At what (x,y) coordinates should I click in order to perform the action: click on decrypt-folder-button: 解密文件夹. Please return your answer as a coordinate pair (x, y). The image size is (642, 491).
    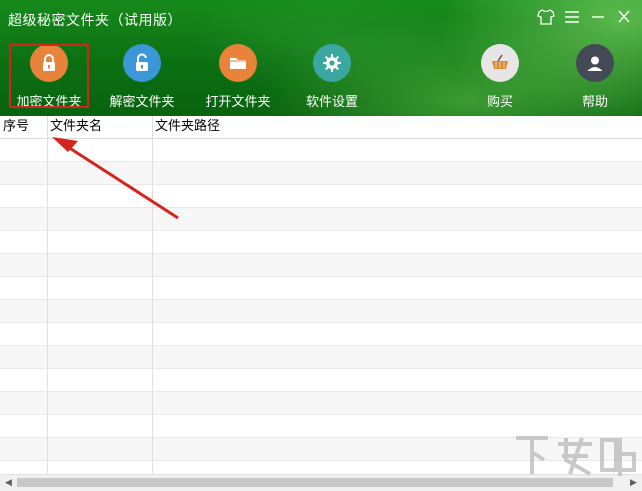
    Looking at the image, I should click on (142, 77).